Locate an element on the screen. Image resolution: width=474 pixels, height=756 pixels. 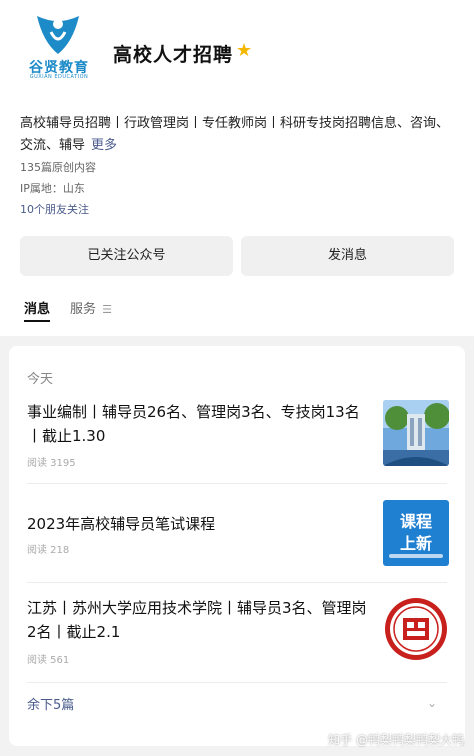
remaining-articles-link: 余下5篇 is located at coordinates (50, 703).